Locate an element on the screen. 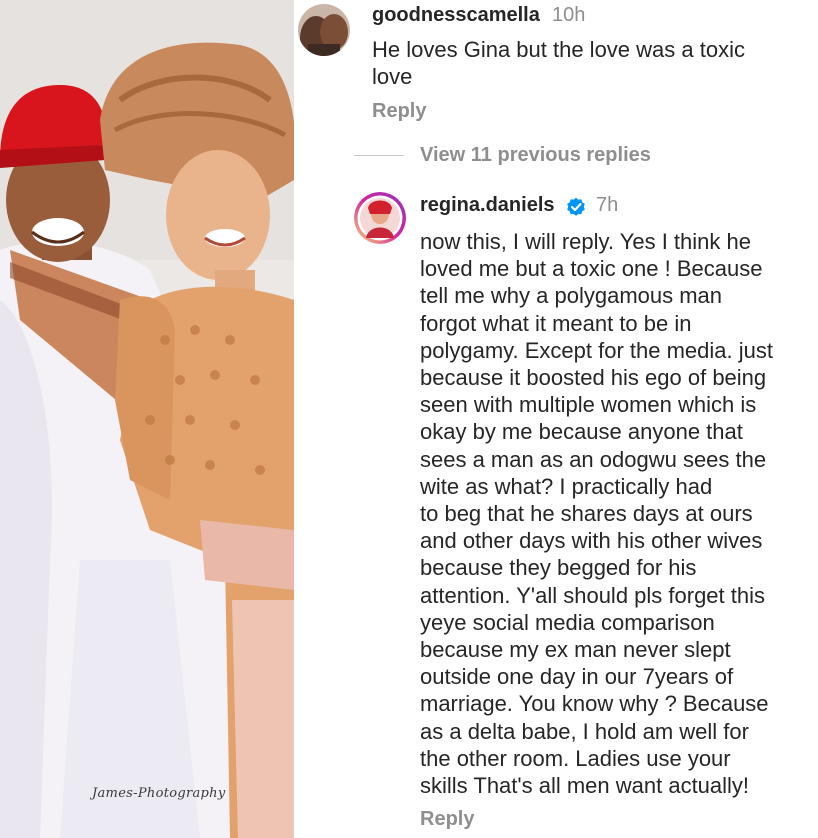 The height and width of the screenshot is (838, 818). comment-text-line: and other days with his other wives is located at coordinates (591, 541).